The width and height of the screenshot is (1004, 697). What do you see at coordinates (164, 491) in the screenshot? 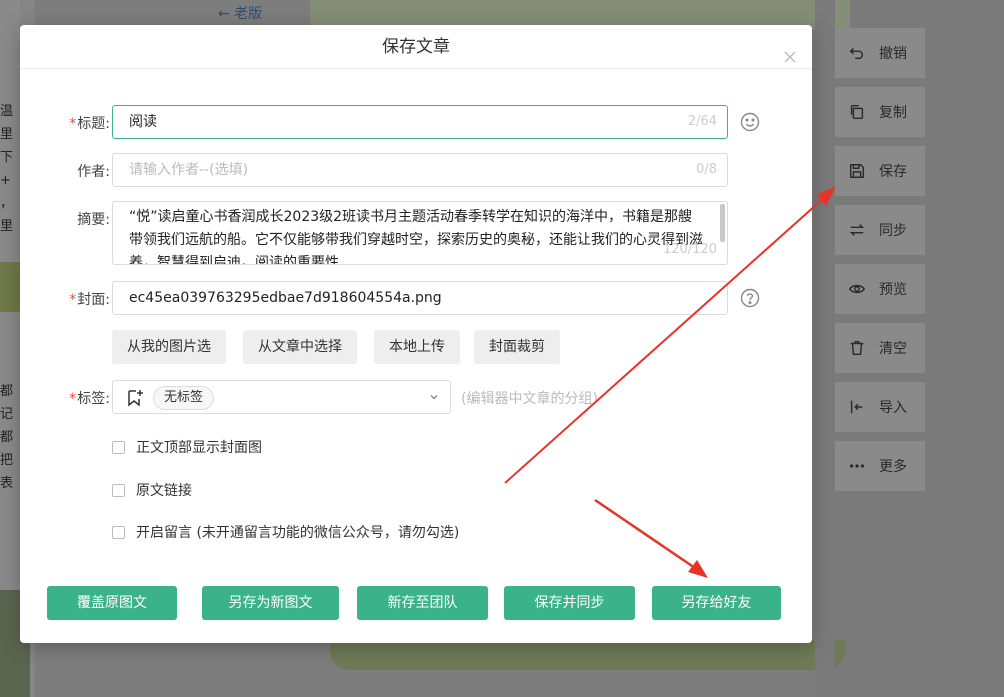
I see `checkbox-label: 原文链接` at bounding box center [164, 491].